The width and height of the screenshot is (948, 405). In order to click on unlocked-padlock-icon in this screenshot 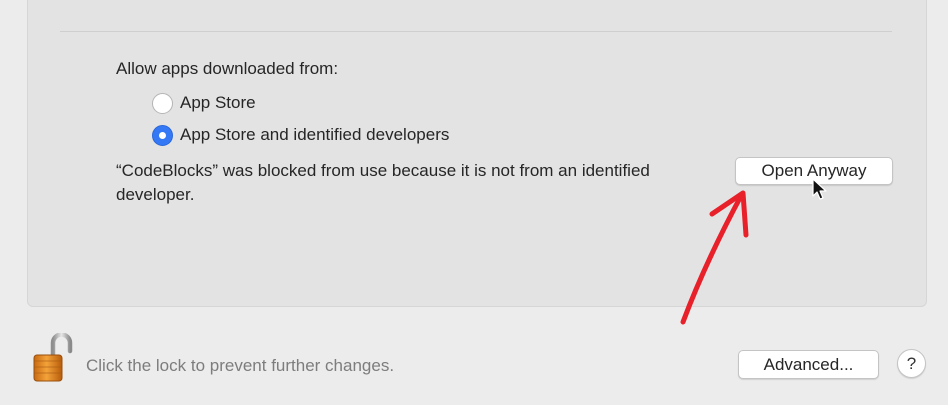, I will do `click(53, 357)`.